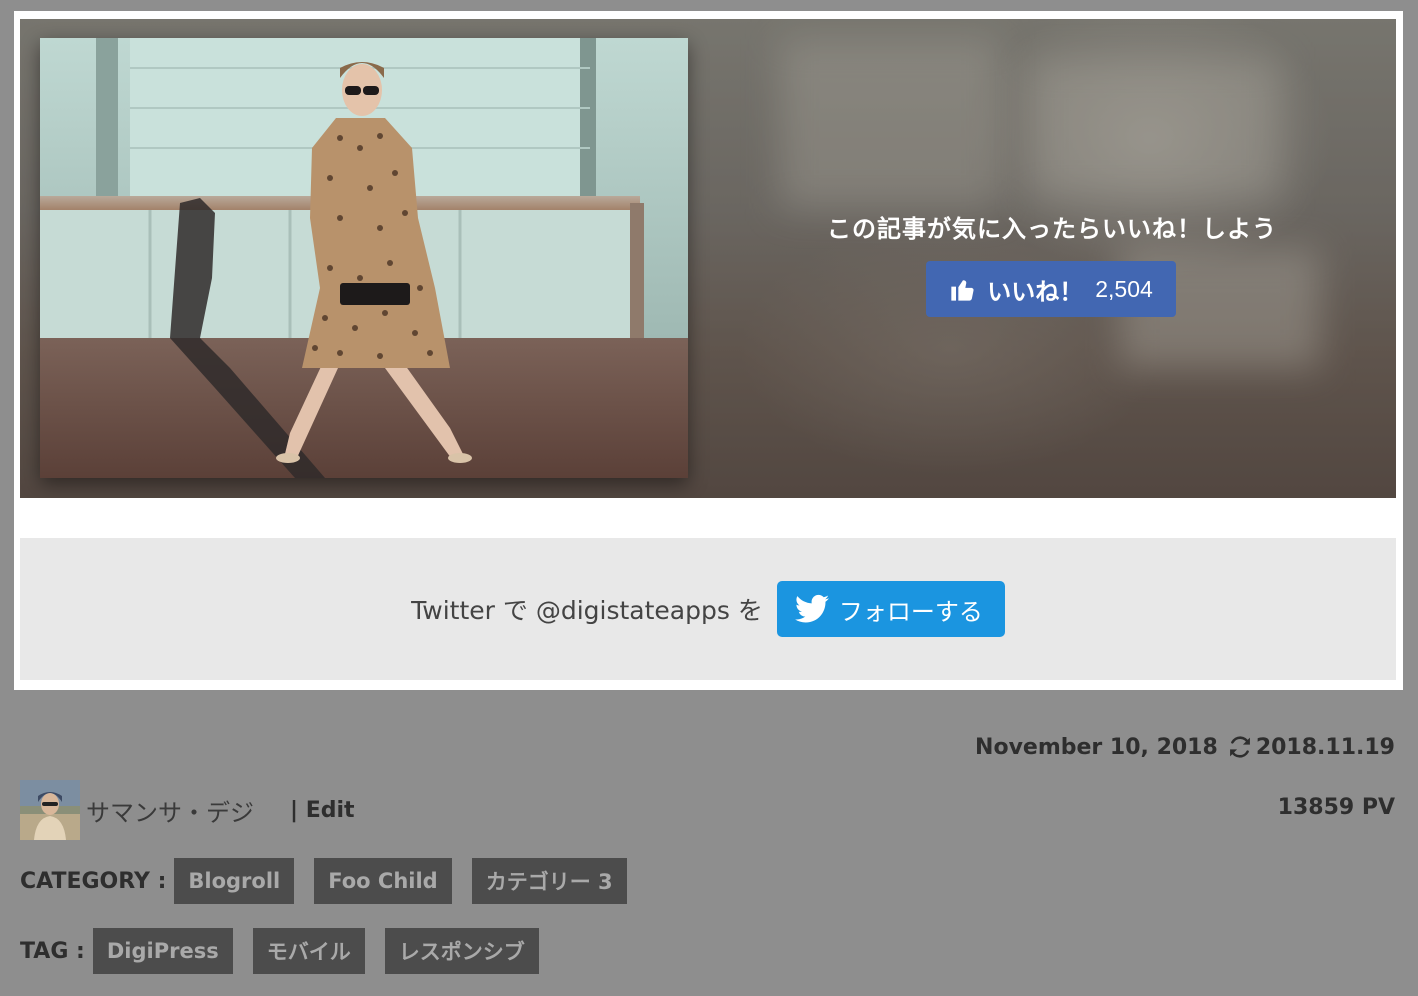 Image resolution: width=1418 pixels, height=996 pixels. Describe the element at coordinates (93, 881) in the screenshot. I see `category-label: CATEGORY :` at that location.